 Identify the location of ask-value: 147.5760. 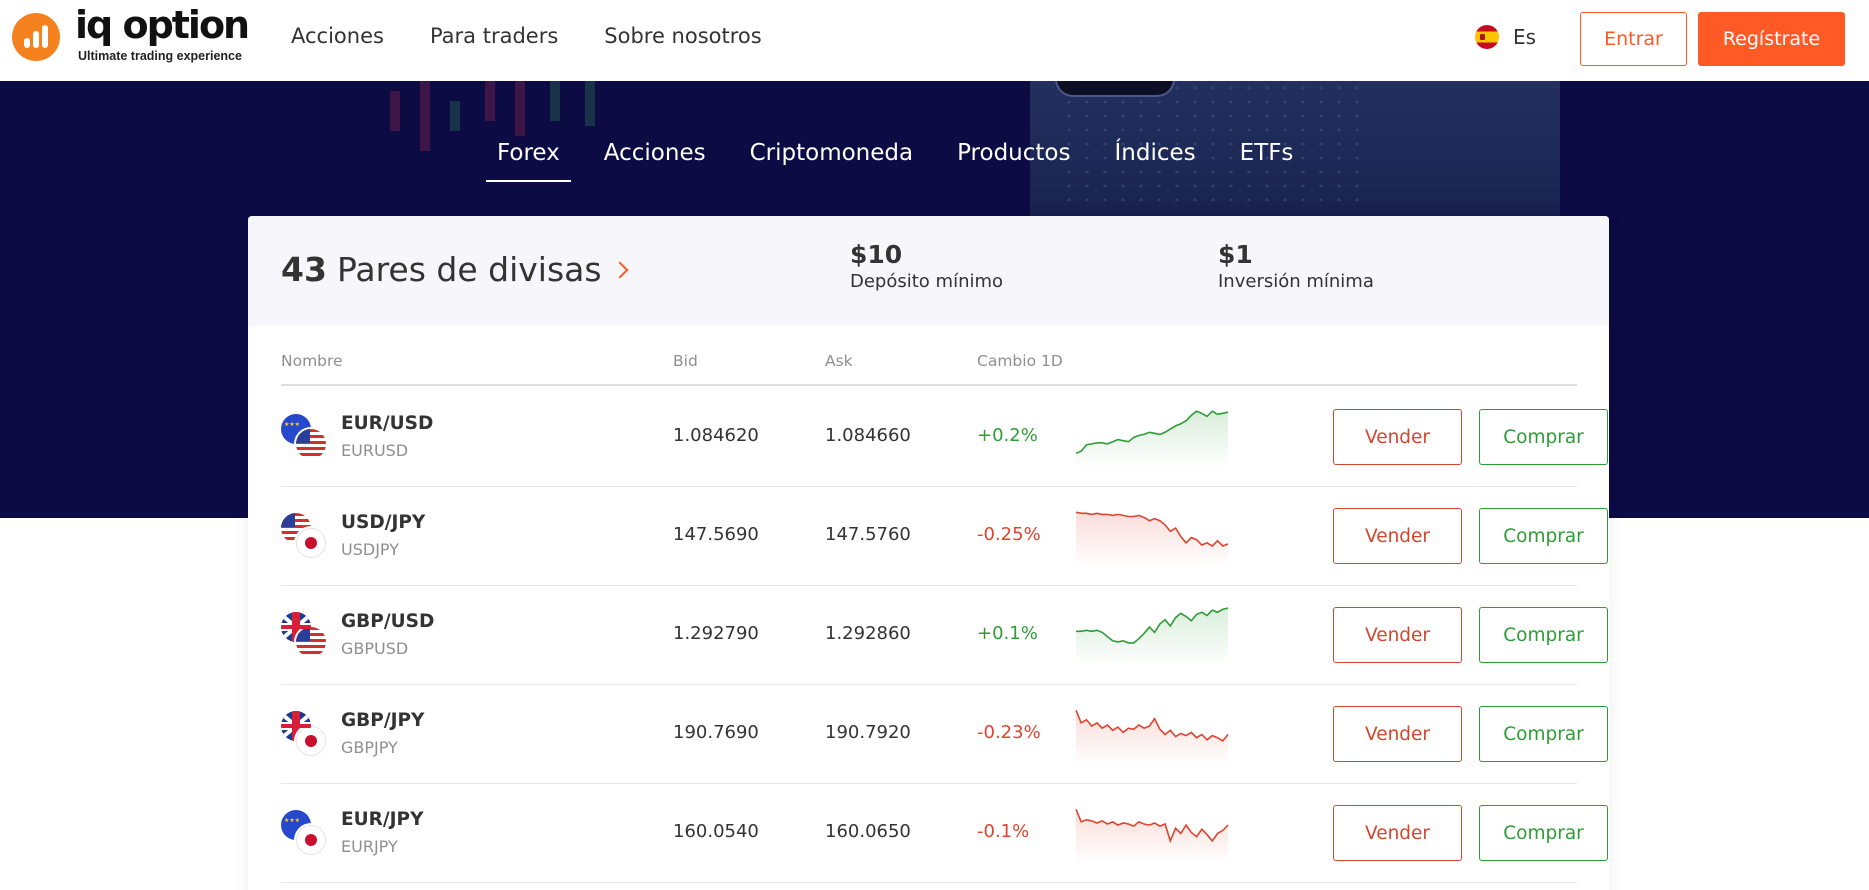
(868, 534).